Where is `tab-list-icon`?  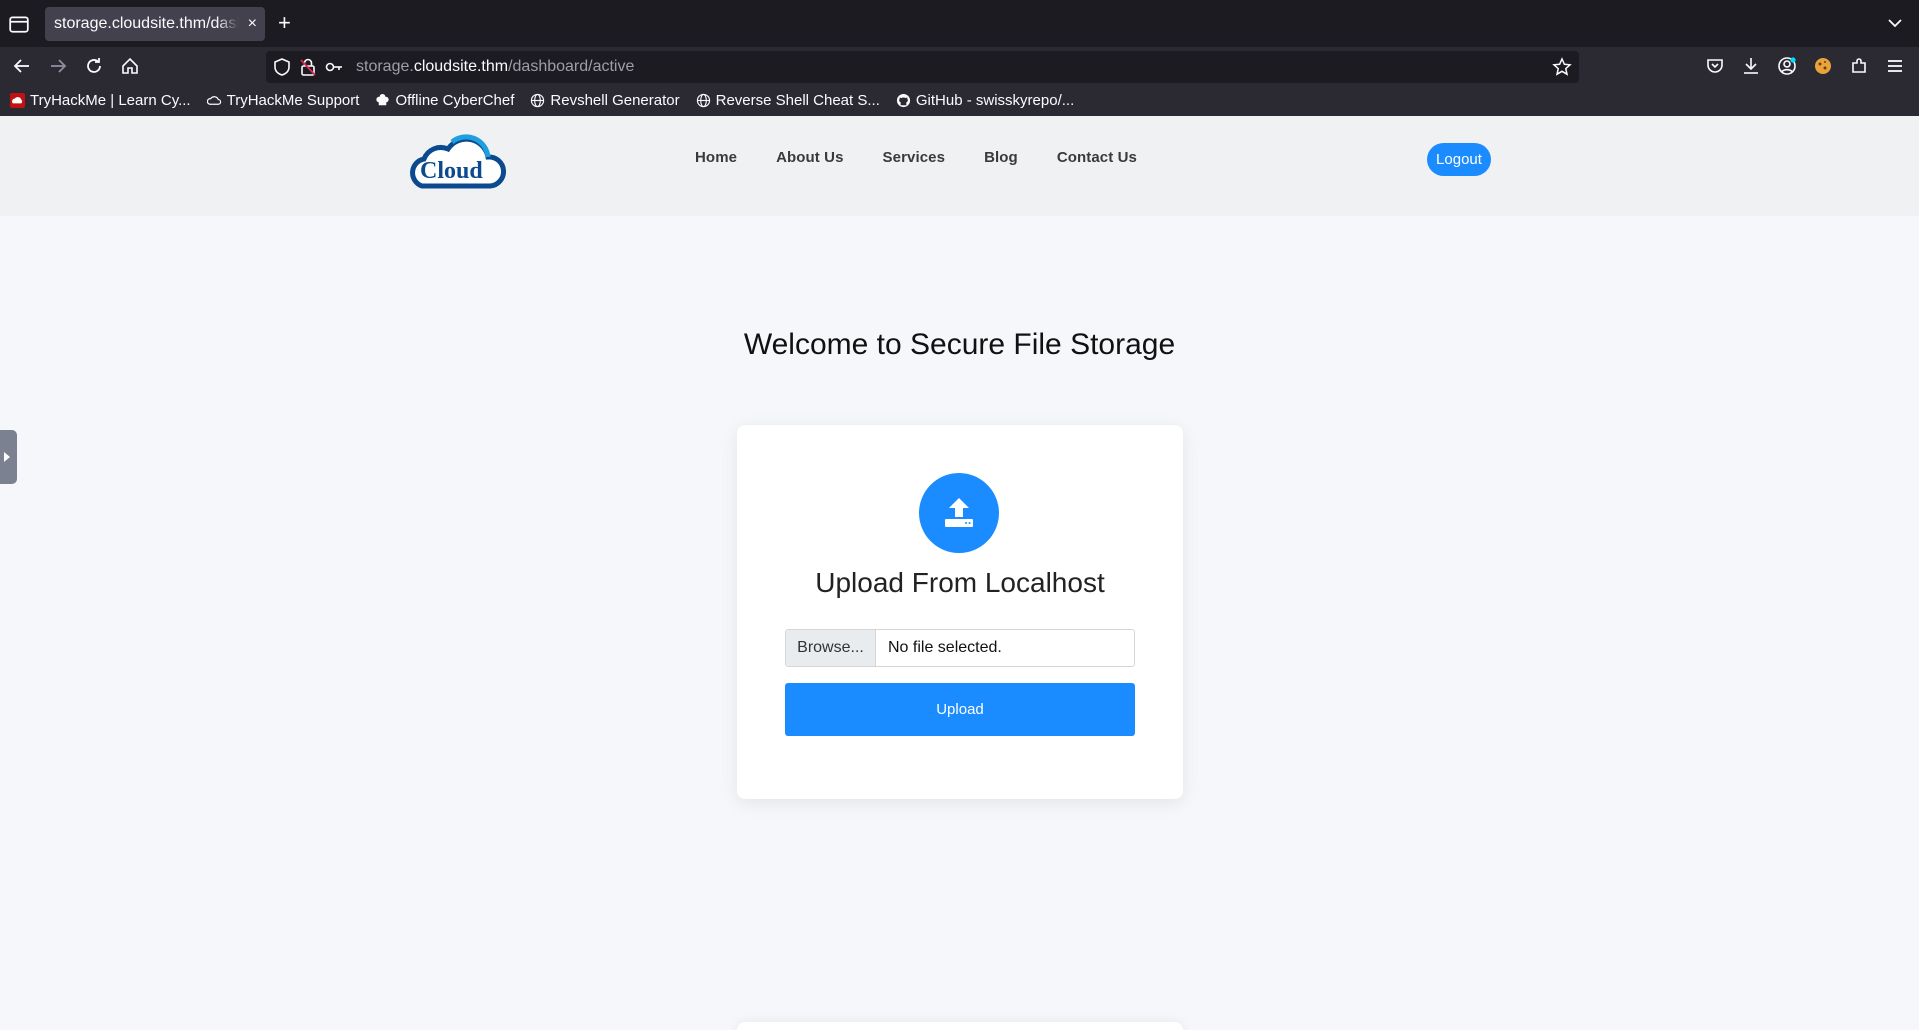 tab-list-icon is located at coordinates (19, 24).